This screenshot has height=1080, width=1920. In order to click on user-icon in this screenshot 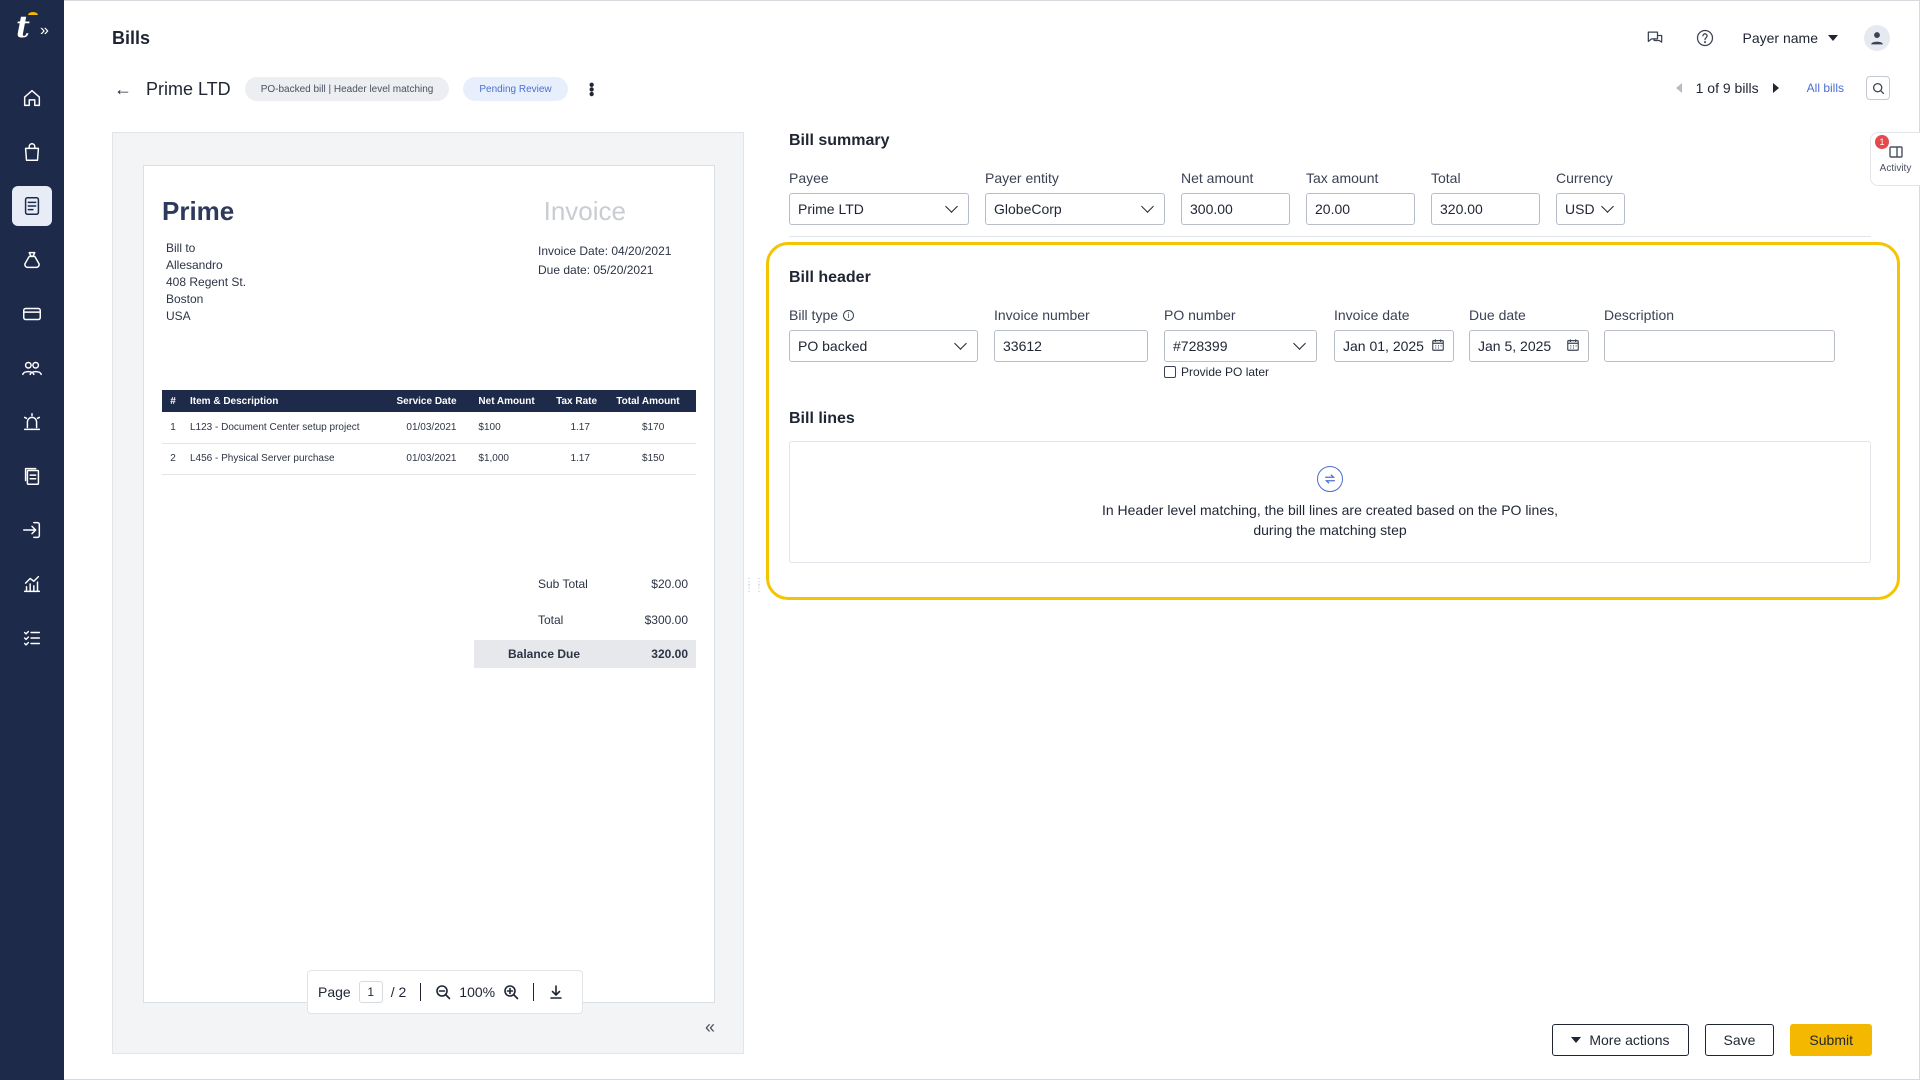, I will do `click(1877, 38)`.